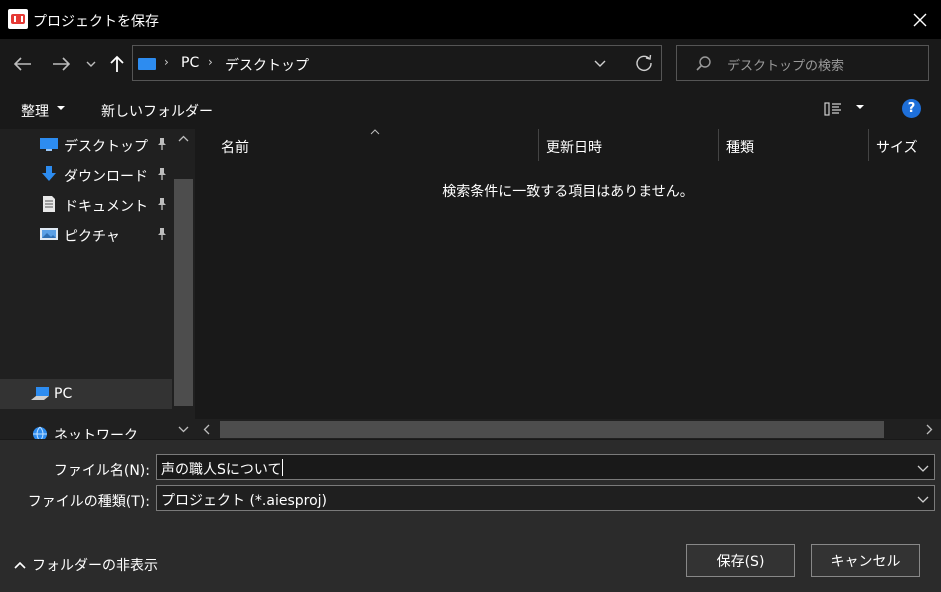 This screenshot has height=592, width=941. What do you see at coordinates (49, 204) in the screenshot?
I see `document-icon` at bounding box center [49, 204].